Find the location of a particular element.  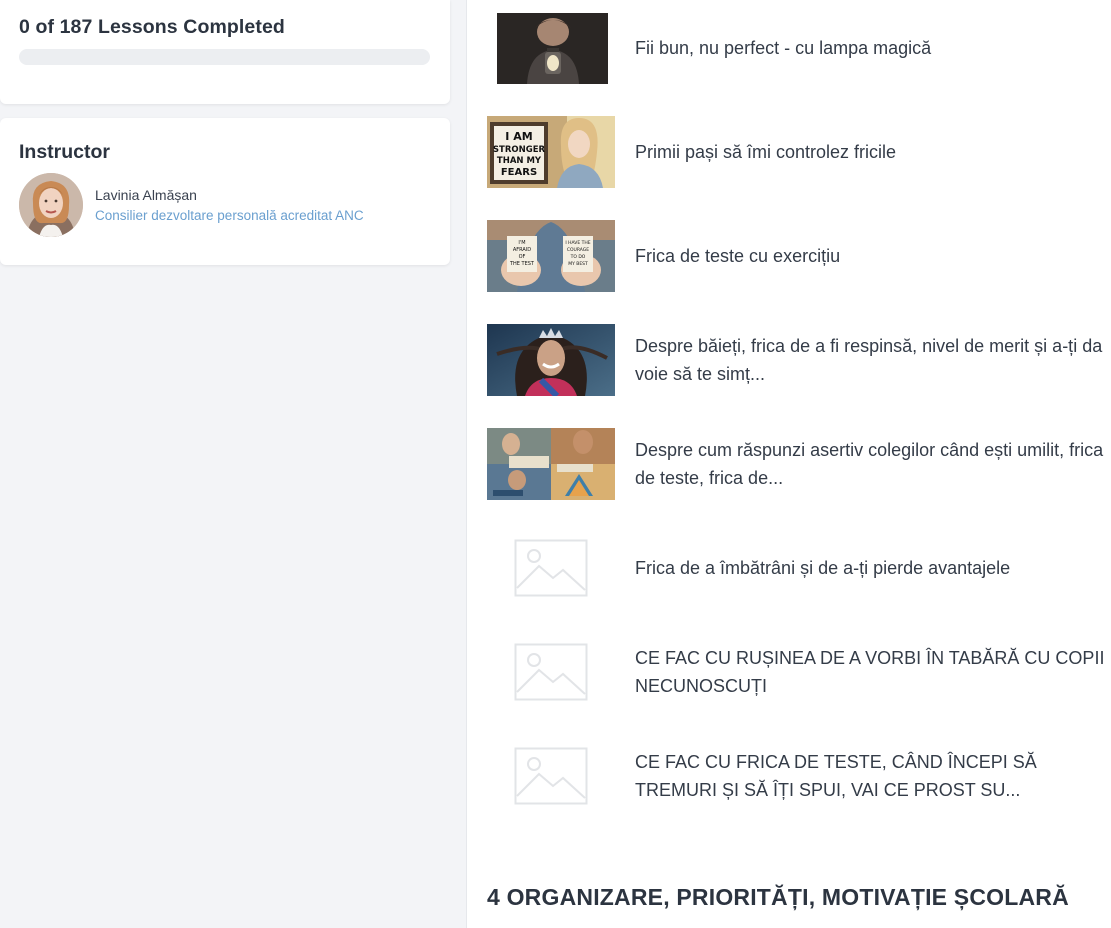

instructor-avatar is located at coordinates (51, 205).